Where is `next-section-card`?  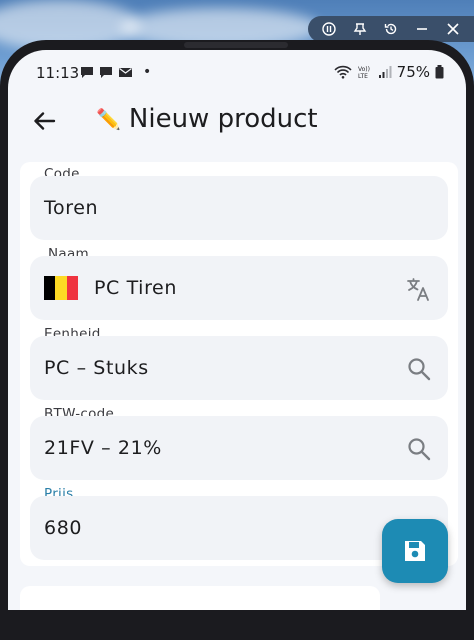 next-section-card is located at coordinates (200, 598).